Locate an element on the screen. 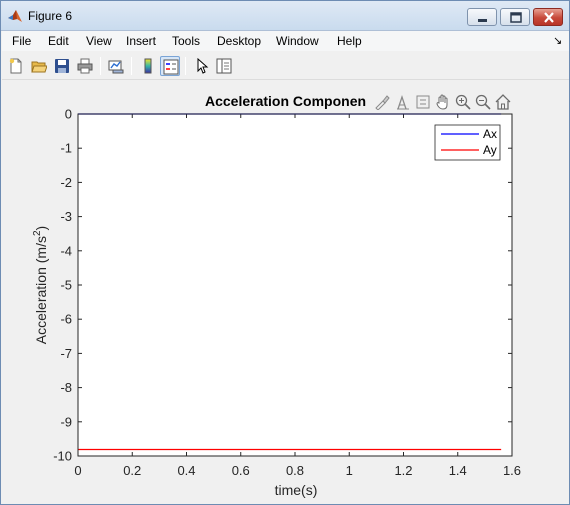 The height and width of the screenshot is (505, 570). home-icon is located at coordinates (503, 102).